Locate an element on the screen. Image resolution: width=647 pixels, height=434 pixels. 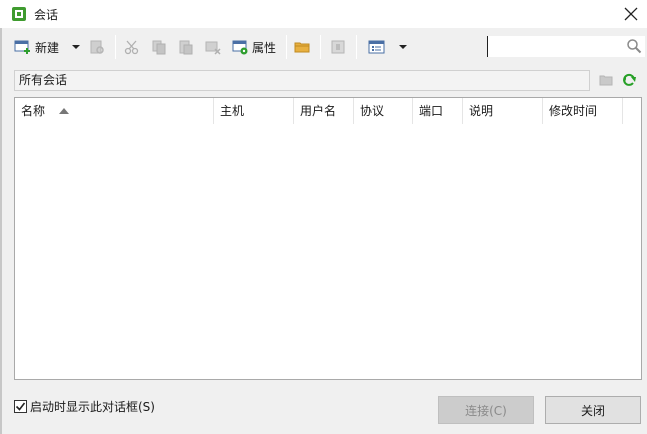
column-header-modified-time: 修改时间 is located at coordinates (583, 111).